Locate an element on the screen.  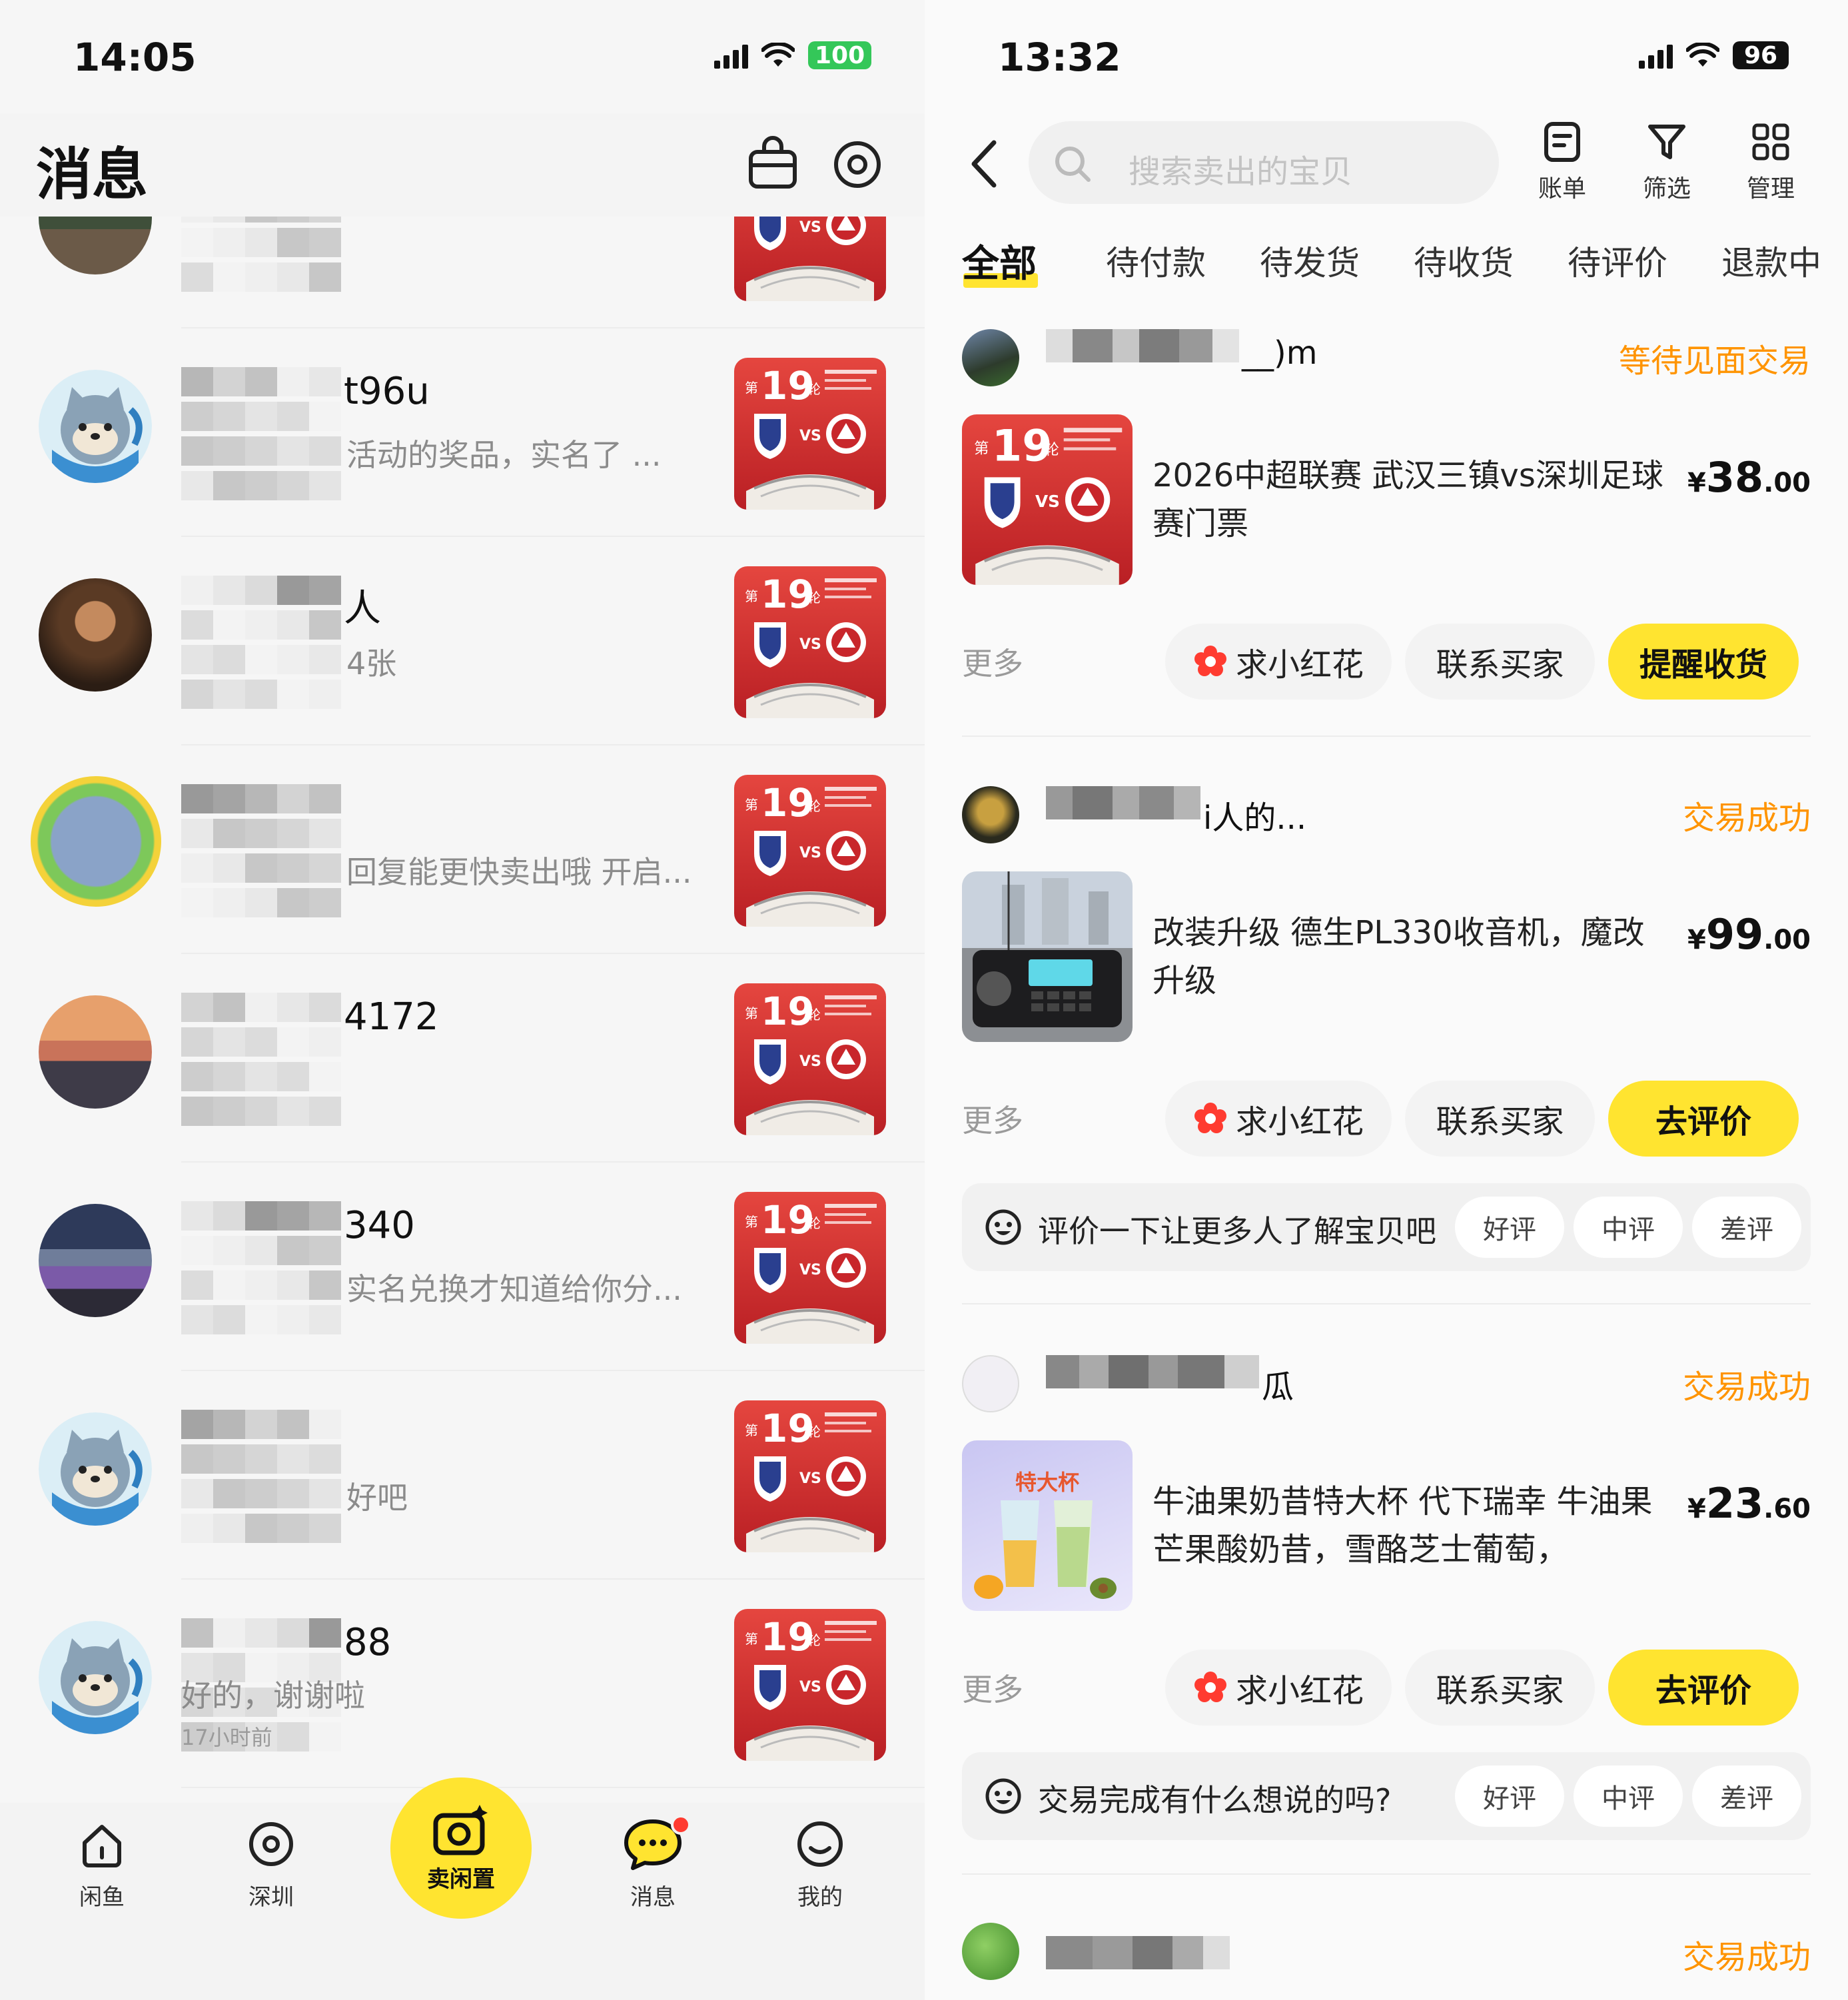
battery-indicator: 96 is located at coordinates (1761, 55).